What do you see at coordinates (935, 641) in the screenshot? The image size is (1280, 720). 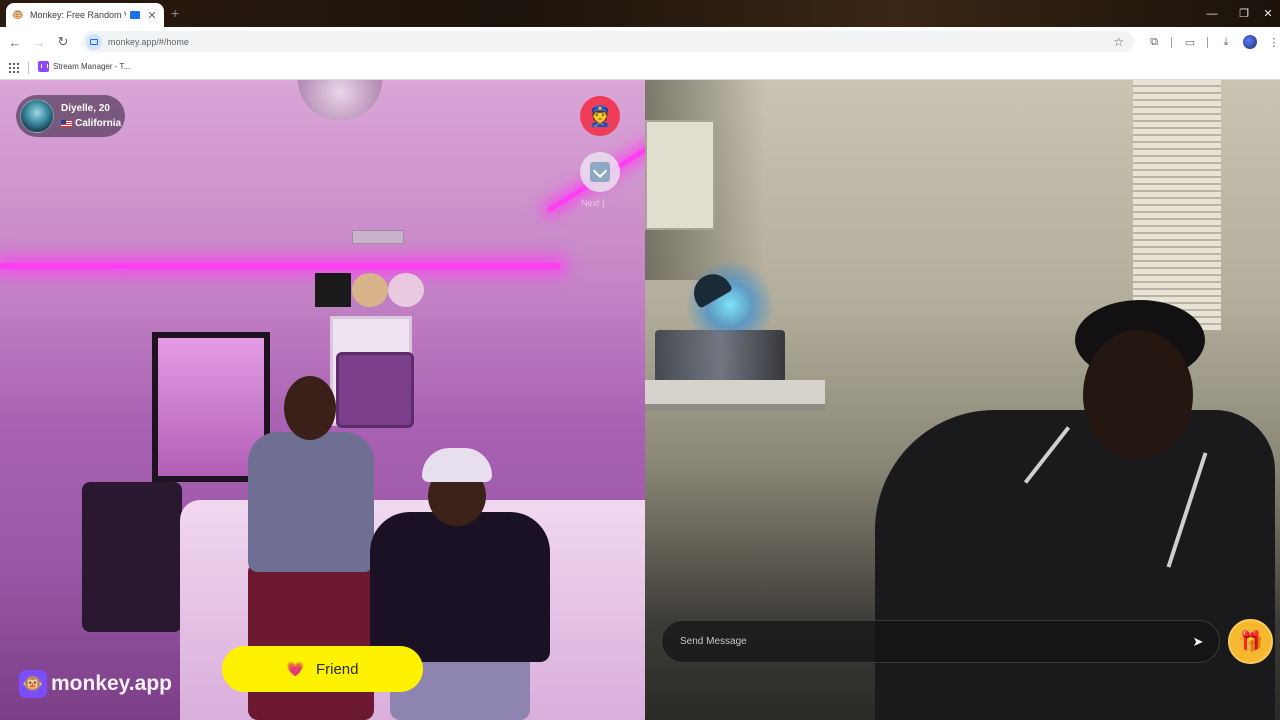 I see `send-message-input` at bounding box center [935, 641].